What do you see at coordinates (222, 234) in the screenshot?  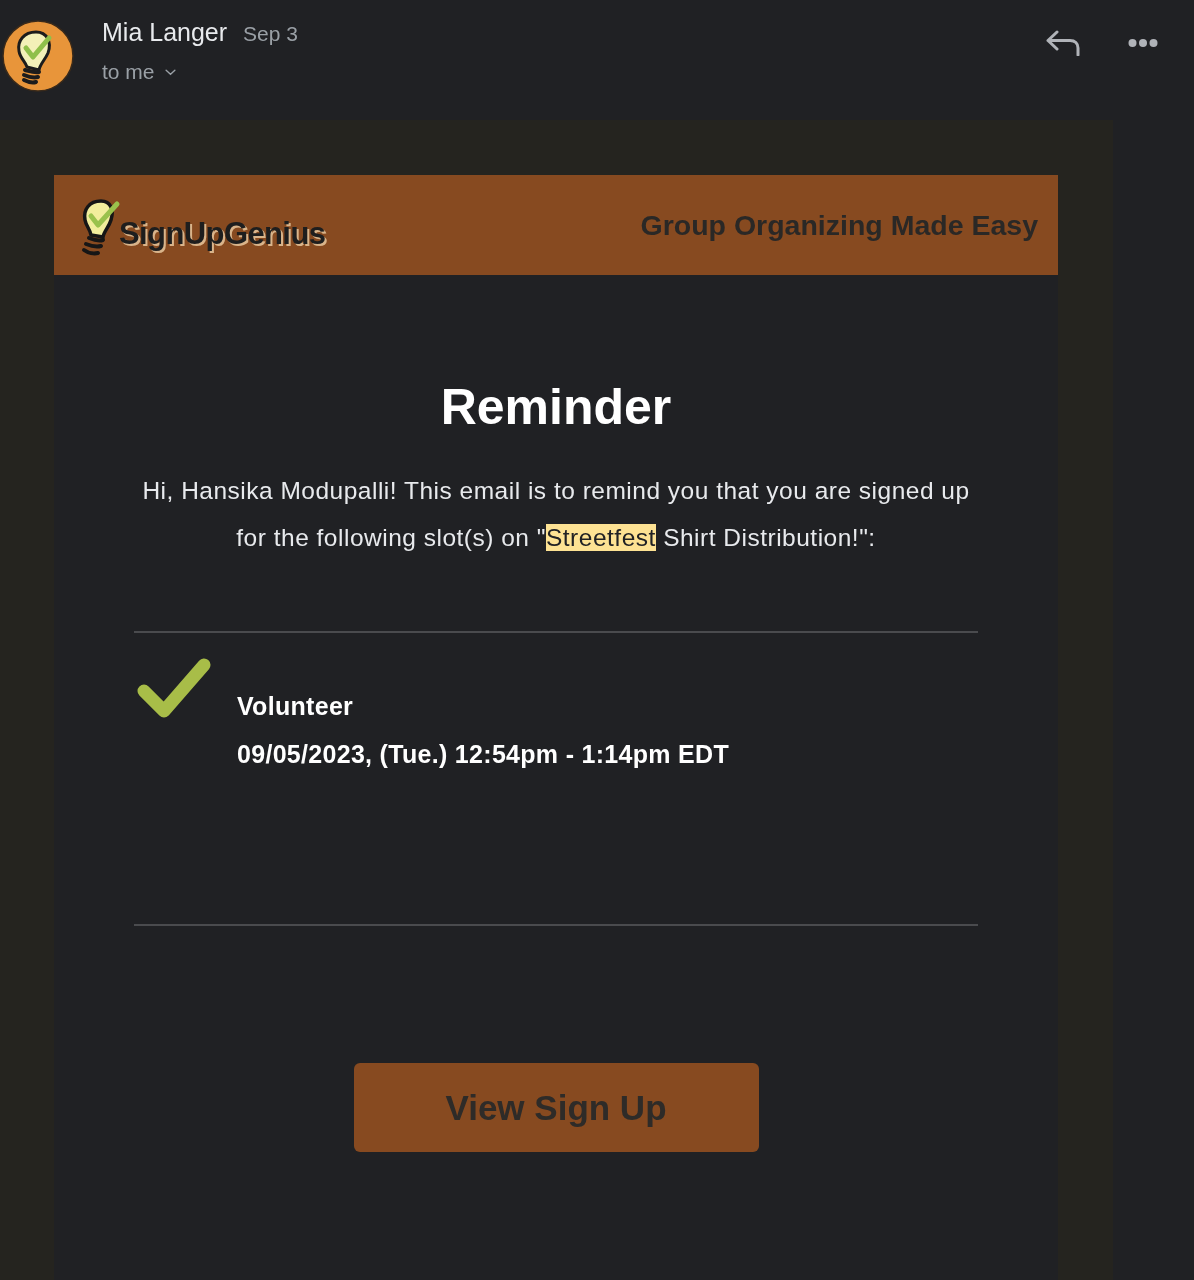 I see `brand-name: SignUpGenius` at bounding box center [222, 234].